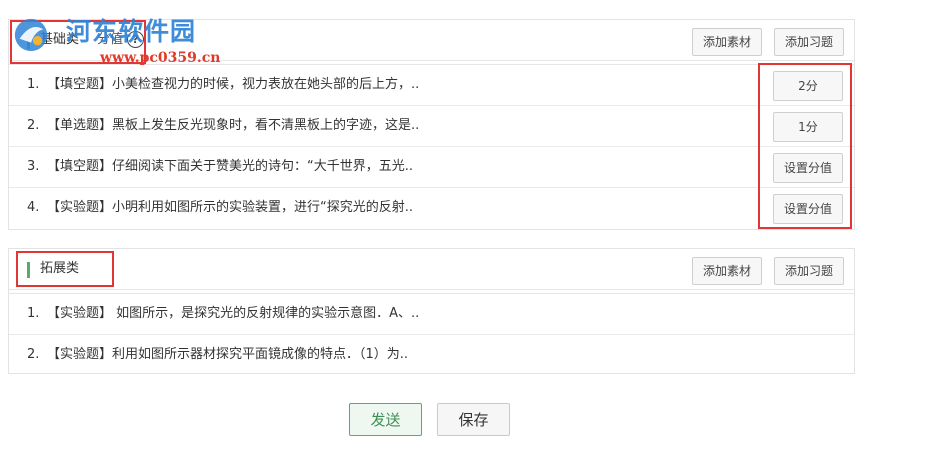  Describe the element at coordinates (60, 268) in the screenshot. I see `section-title: 拓展类` at that location.